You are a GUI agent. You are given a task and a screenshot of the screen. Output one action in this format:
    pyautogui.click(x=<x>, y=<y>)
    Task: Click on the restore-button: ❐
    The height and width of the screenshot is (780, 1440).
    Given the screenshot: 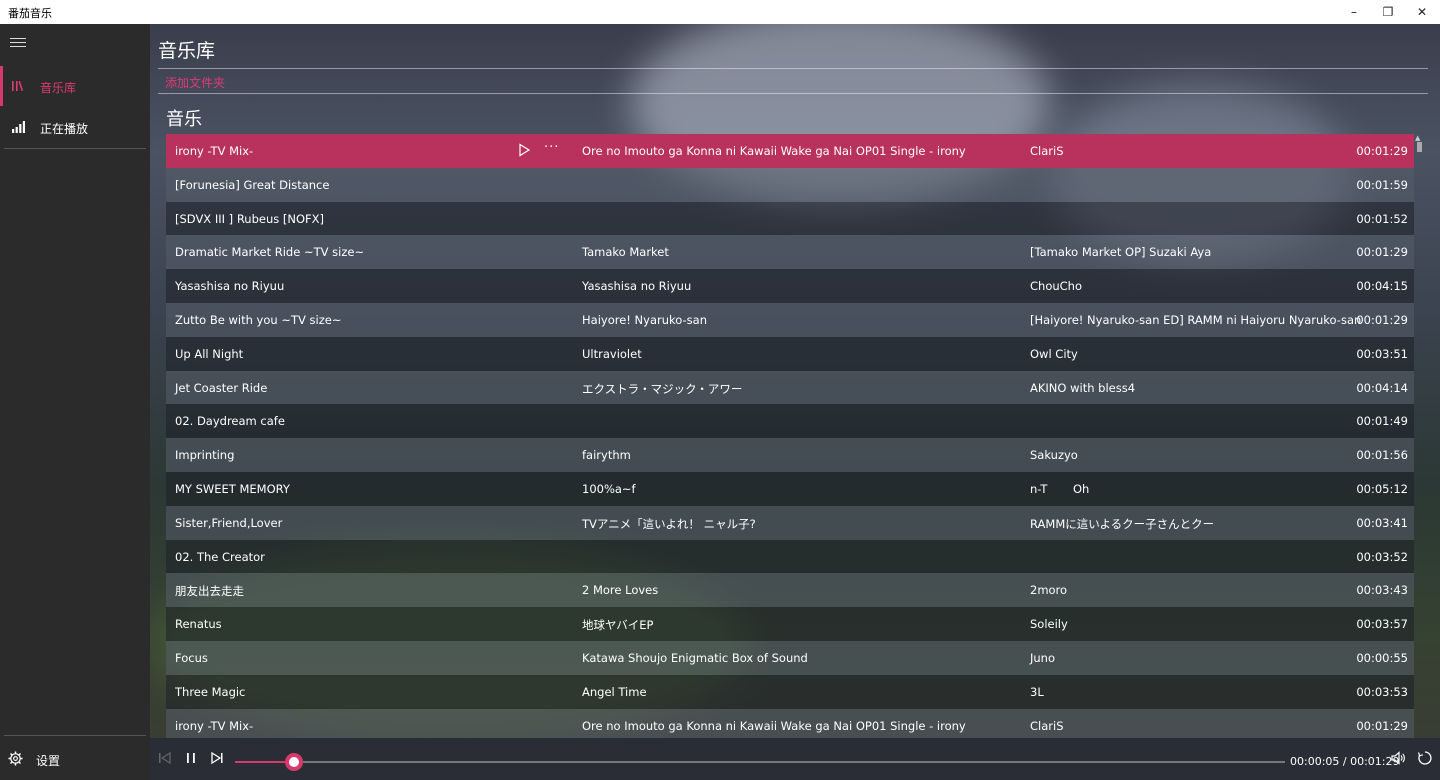 What is the action you would take?
    pyautogui.click(x=1388, y=12)
    